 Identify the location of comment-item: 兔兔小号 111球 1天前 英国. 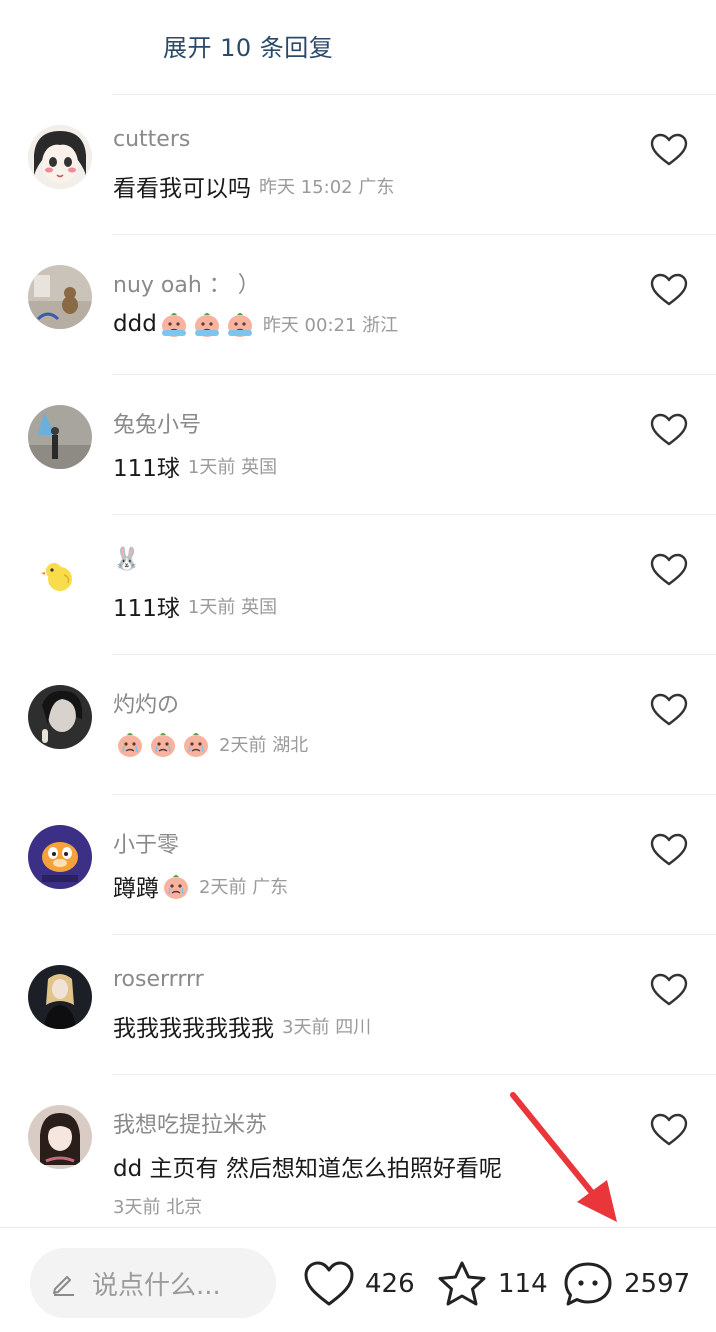
(358, 445).